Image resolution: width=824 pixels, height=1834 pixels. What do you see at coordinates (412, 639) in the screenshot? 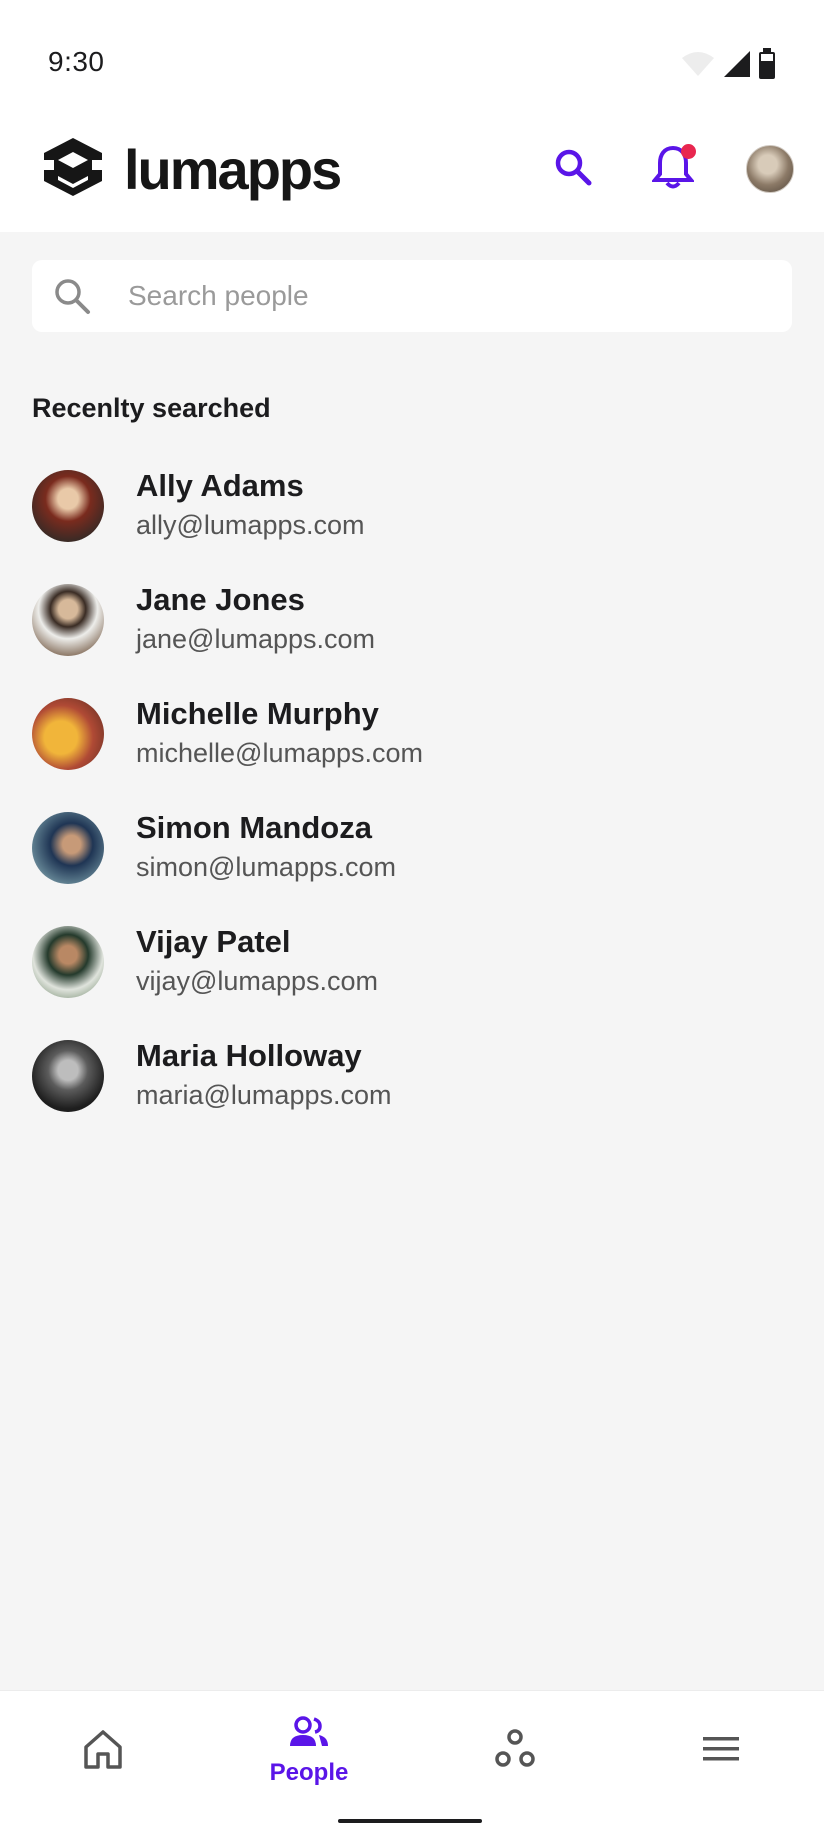
I see `list-item: Jane Jones jane@lumapps.com` at bounding box center [412, 639].